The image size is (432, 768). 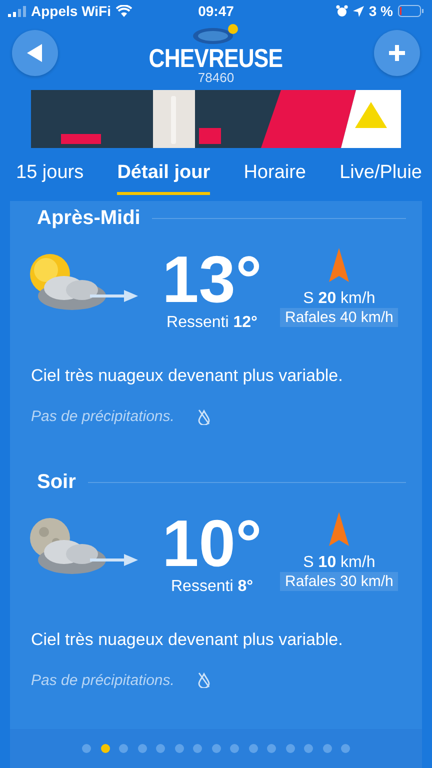 What do you see at coordinates (71, 11) in the screenshot?
I see `carrier-name: Appels WiFi` at bounding box center [71, 11].